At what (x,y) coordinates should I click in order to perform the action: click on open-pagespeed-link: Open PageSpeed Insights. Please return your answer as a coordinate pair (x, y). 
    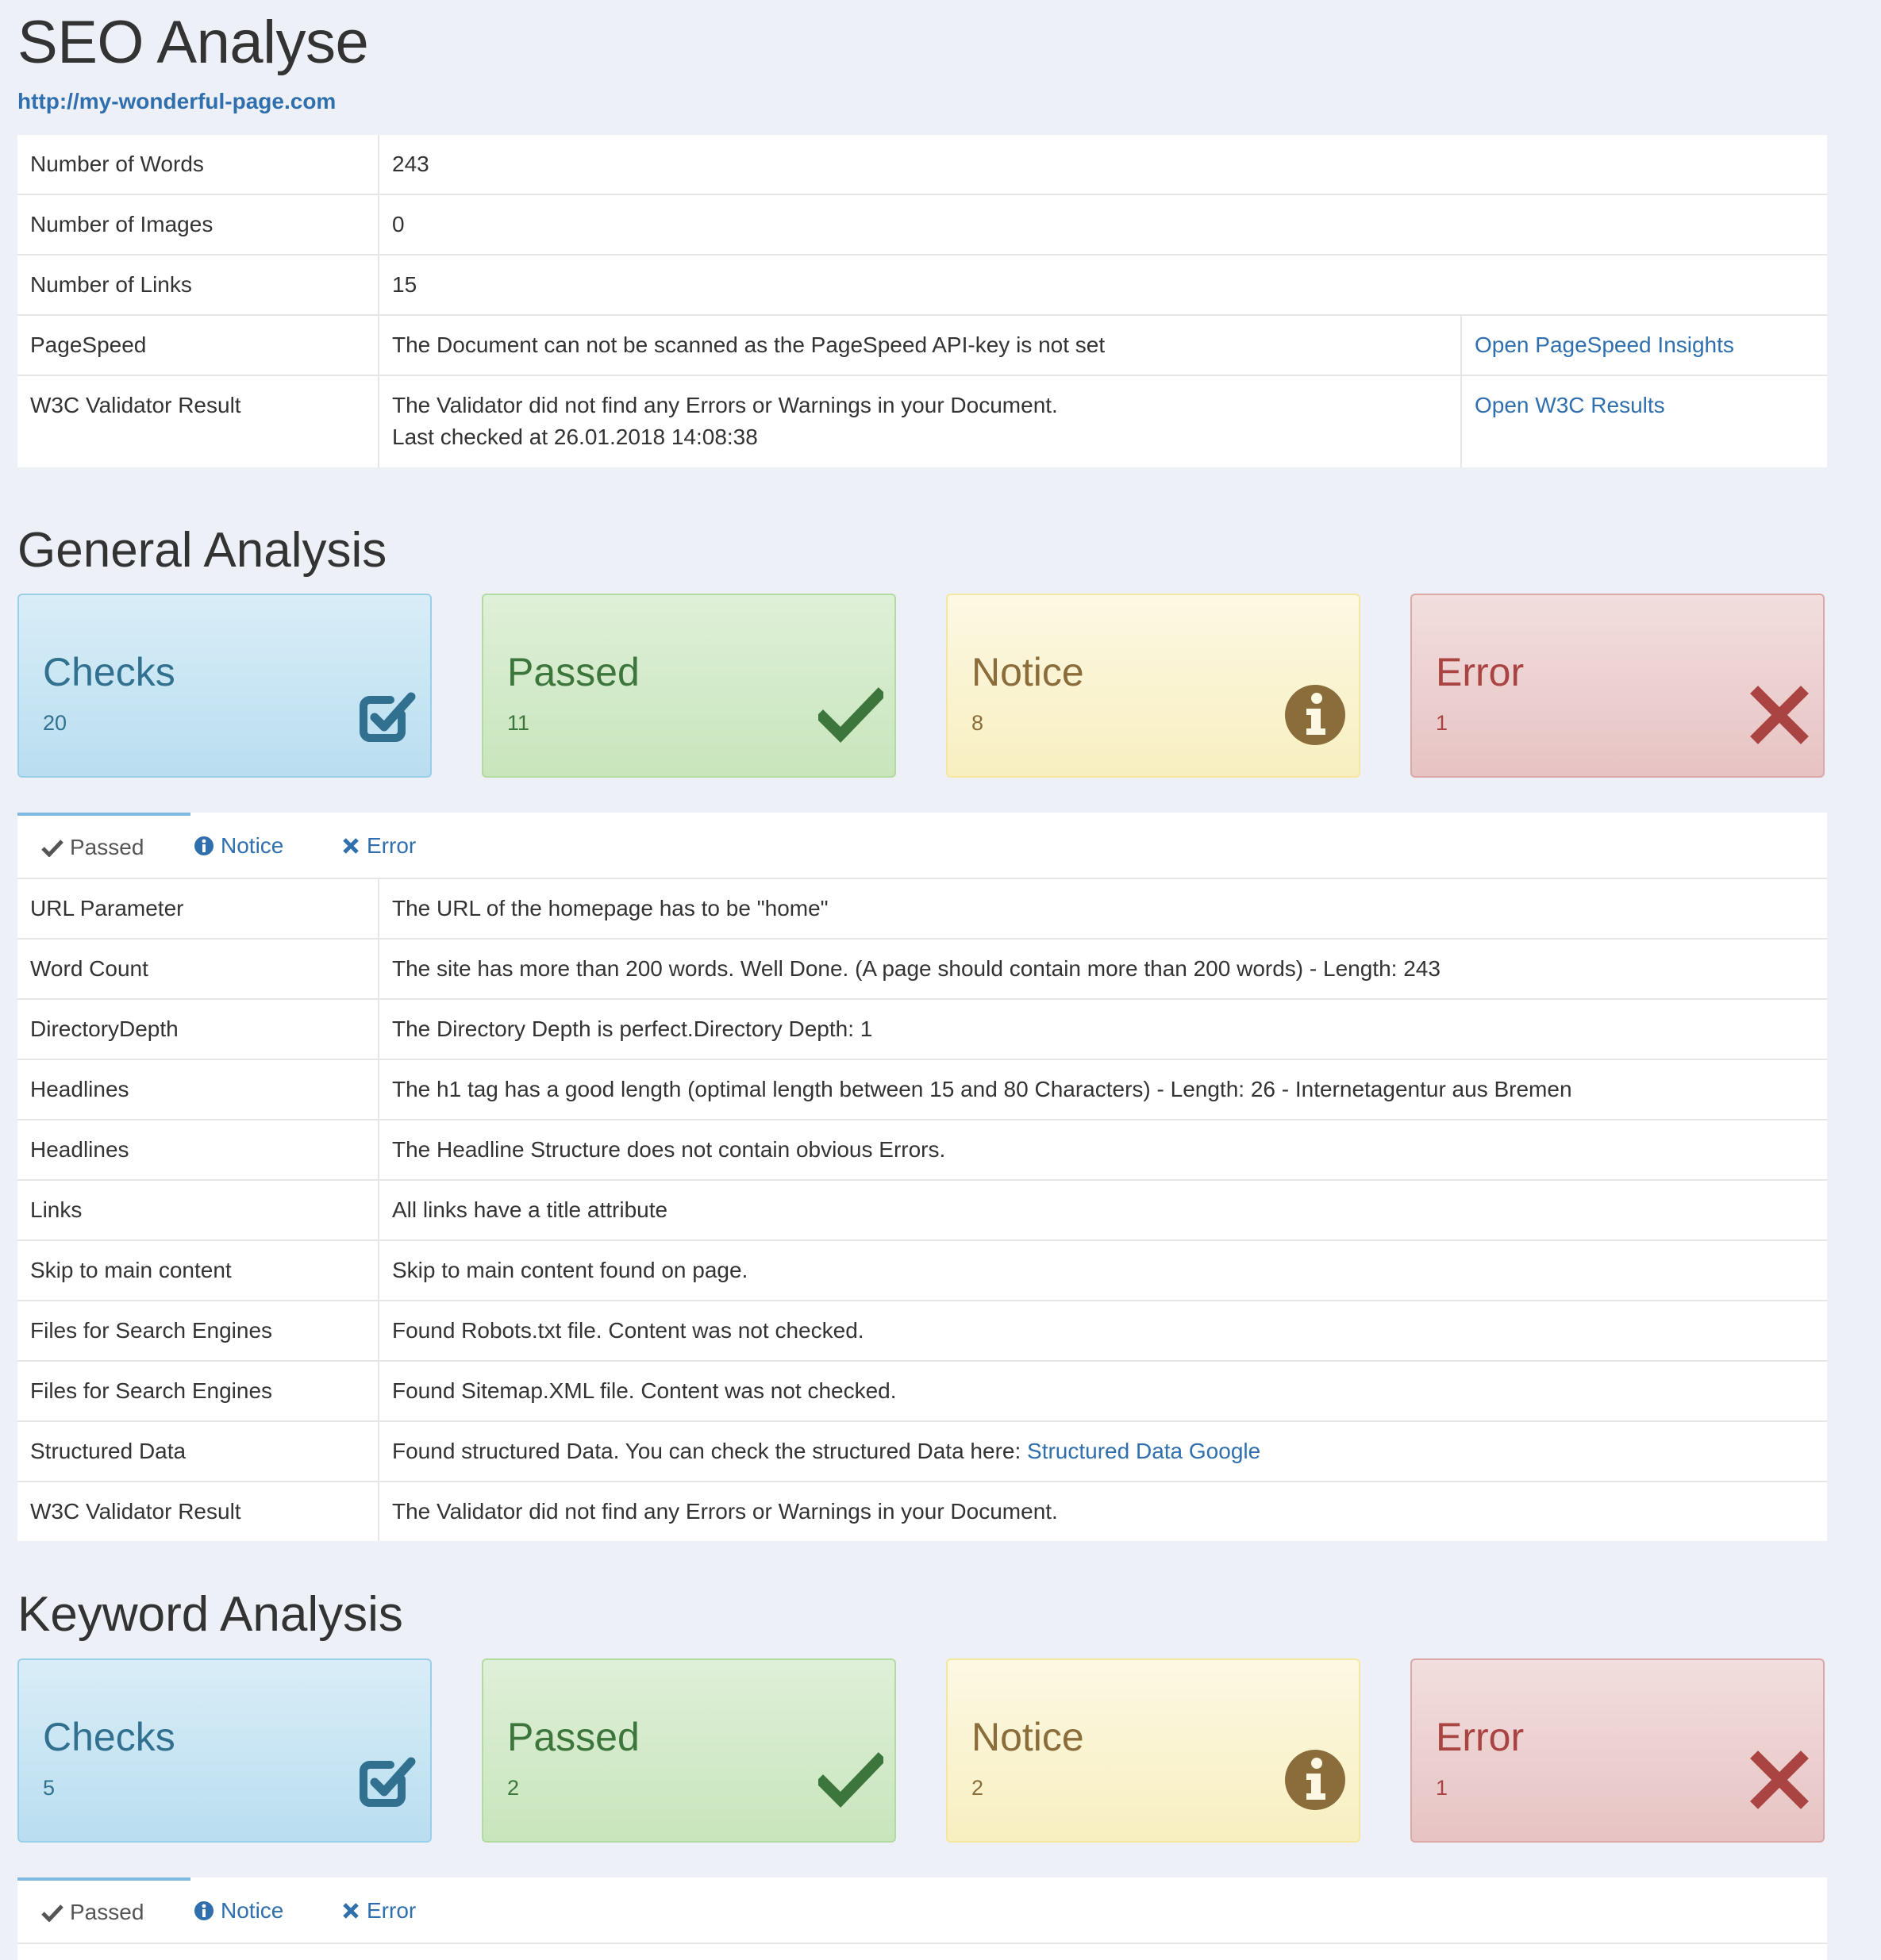
    Looking at the image, I should click on (1605, 344).